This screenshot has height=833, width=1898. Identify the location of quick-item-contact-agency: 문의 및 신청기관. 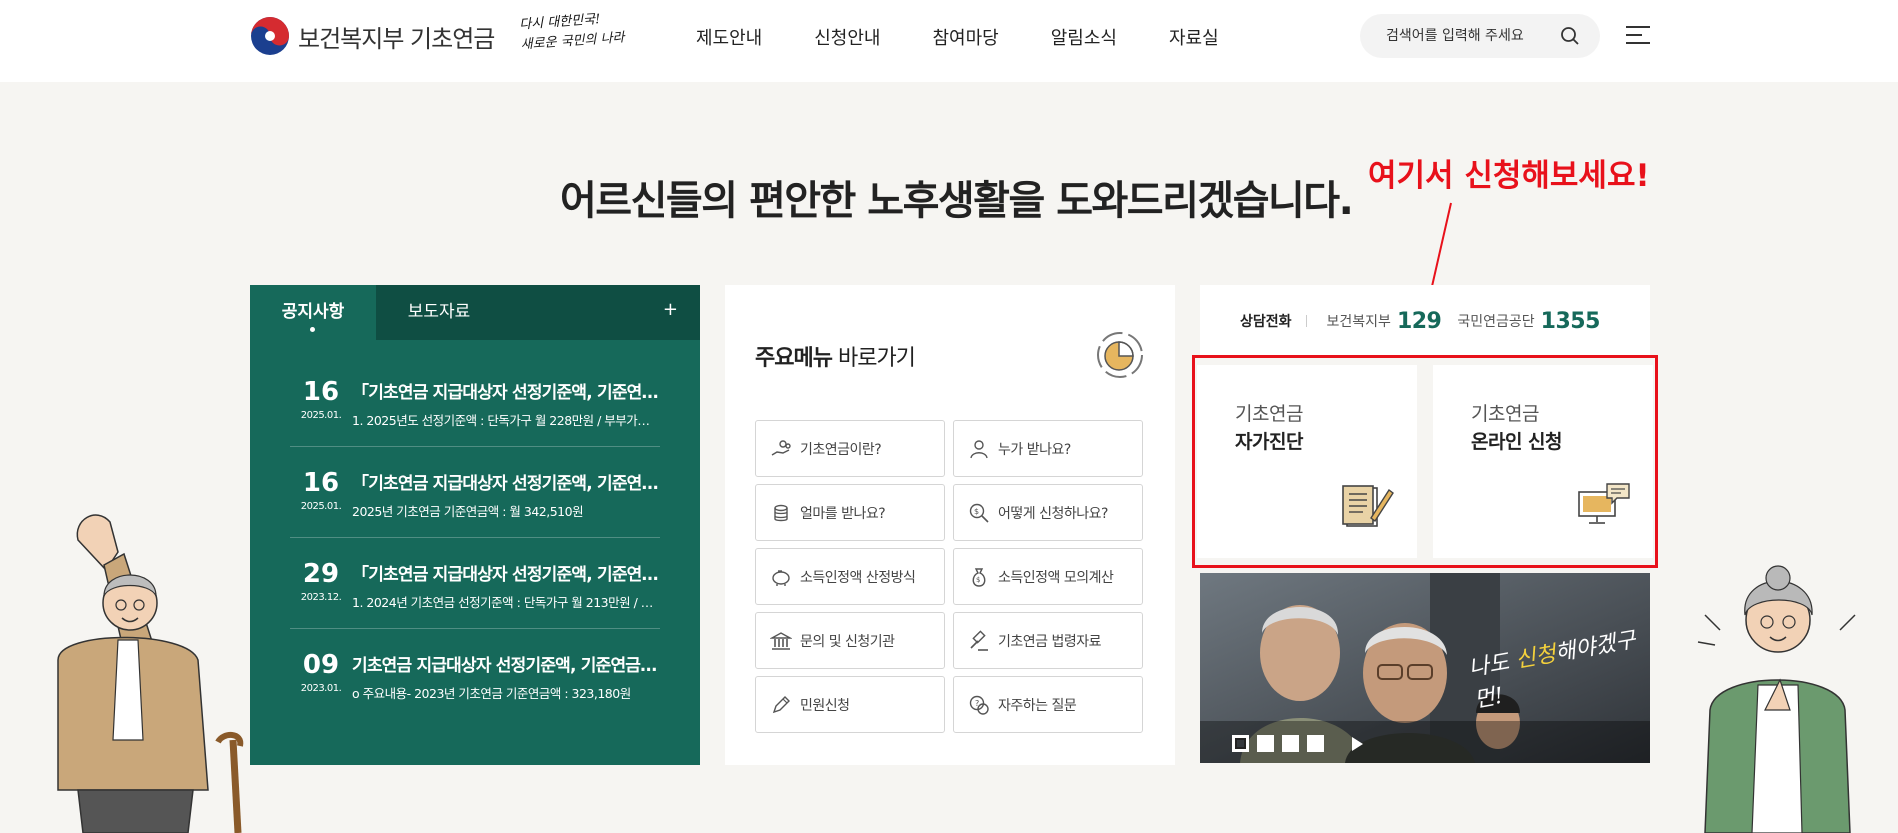
(850, 640).